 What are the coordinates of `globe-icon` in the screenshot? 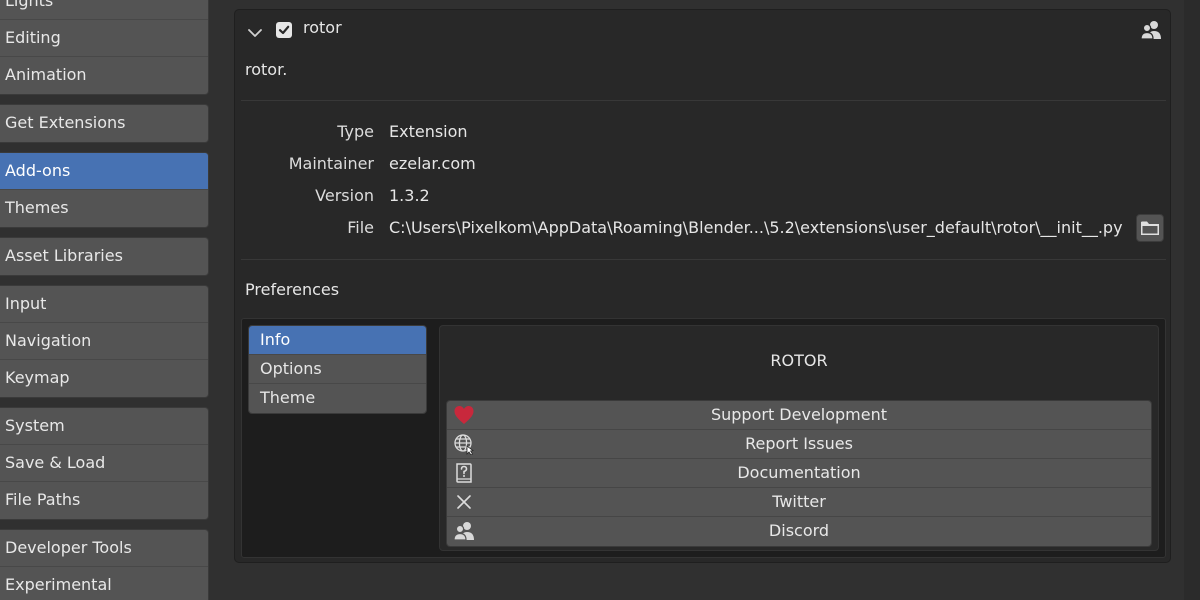 It's located at (464, 444).